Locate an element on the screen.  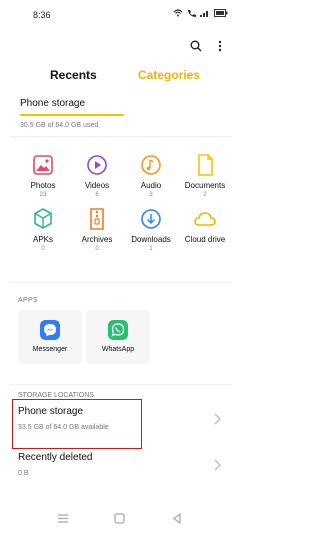
archives-icon is located at coordinates (97, 219).